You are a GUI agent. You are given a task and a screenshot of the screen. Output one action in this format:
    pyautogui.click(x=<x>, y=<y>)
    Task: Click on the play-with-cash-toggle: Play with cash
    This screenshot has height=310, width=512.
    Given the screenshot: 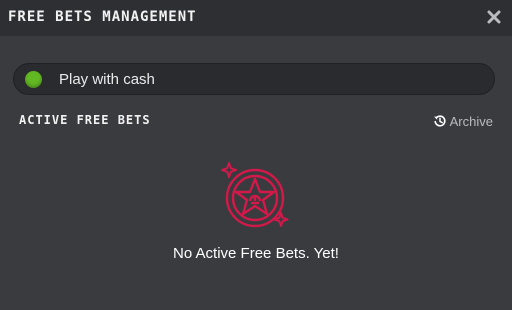 What is the action you would take?
    pyautogui.click(x=254, y=79)
    